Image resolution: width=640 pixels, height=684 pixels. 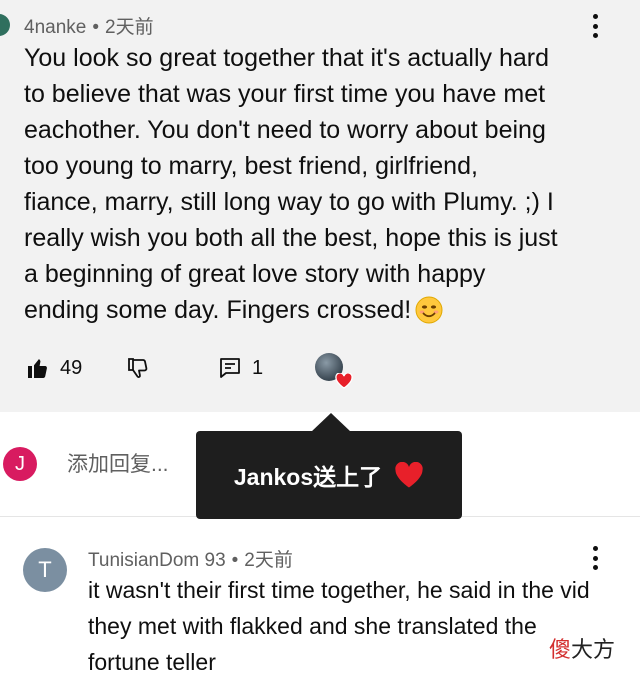 I want to click on user-avatar-letter: J, so click(x=20, y=463).